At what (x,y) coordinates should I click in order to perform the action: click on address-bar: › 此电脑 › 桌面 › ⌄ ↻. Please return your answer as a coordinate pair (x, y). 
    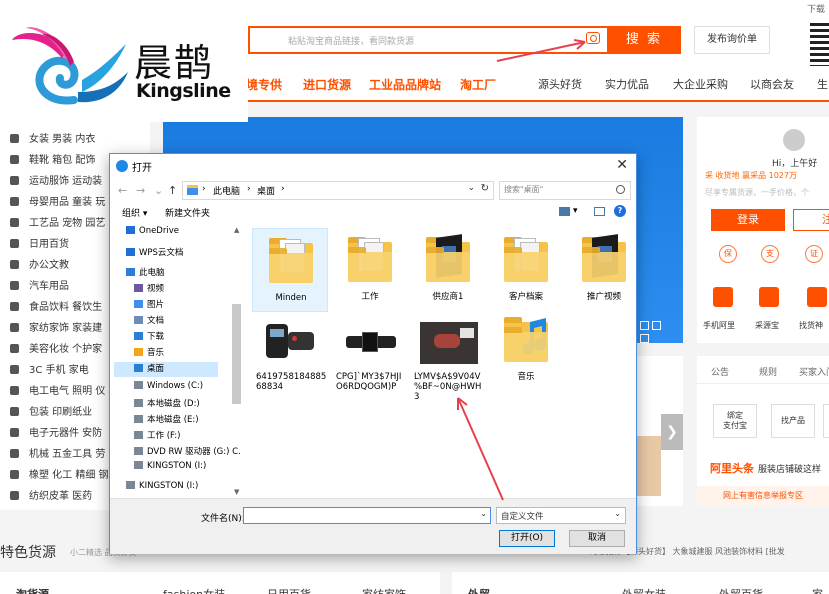
    Looking at the image, I should click on (338, 190).